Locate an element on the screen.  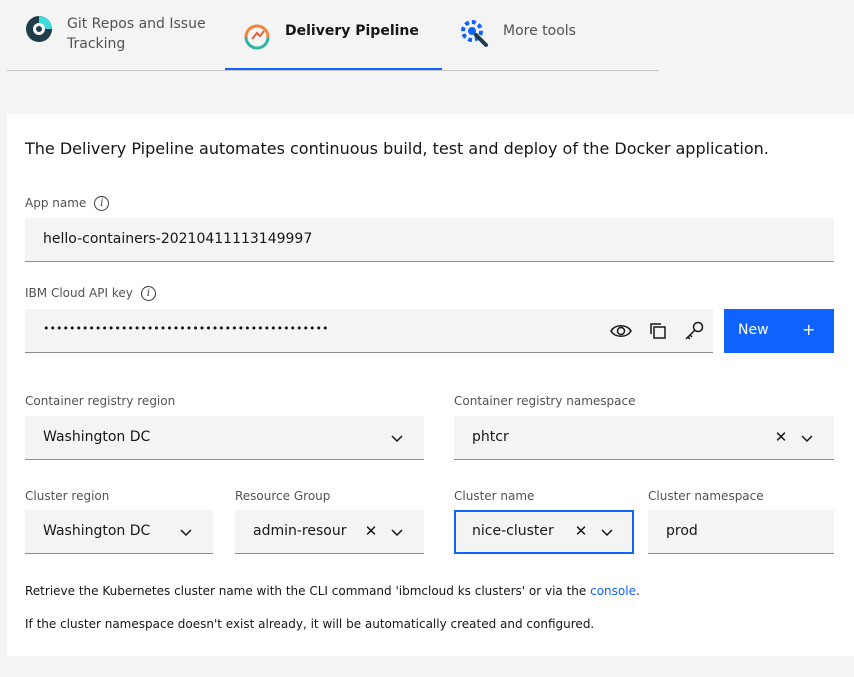
registry-region-label: Container registry region is located at coordinates (100, 401).